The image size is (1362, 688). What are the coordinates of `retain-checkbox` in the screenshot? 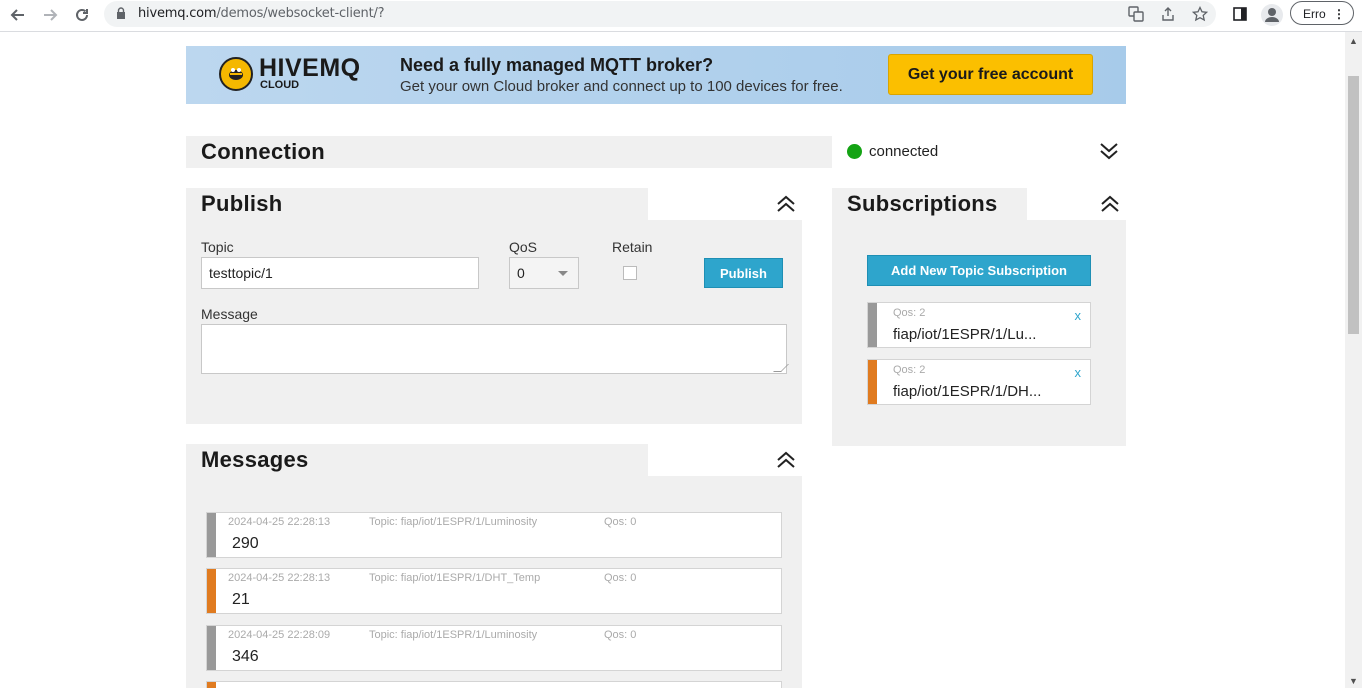 It's located at (630, 273).